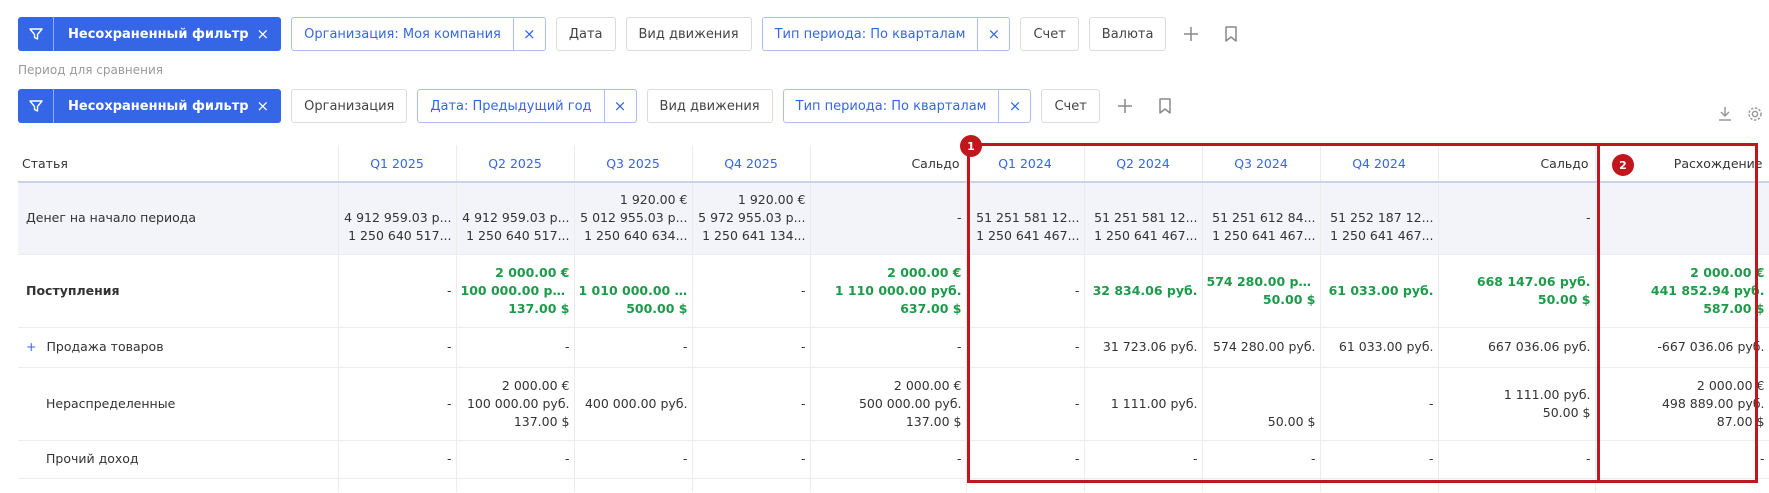 The width and height of the screenshot is (1769, 493). I want to click on table-cell: 1 111.00 руб., so click(1143, 404).